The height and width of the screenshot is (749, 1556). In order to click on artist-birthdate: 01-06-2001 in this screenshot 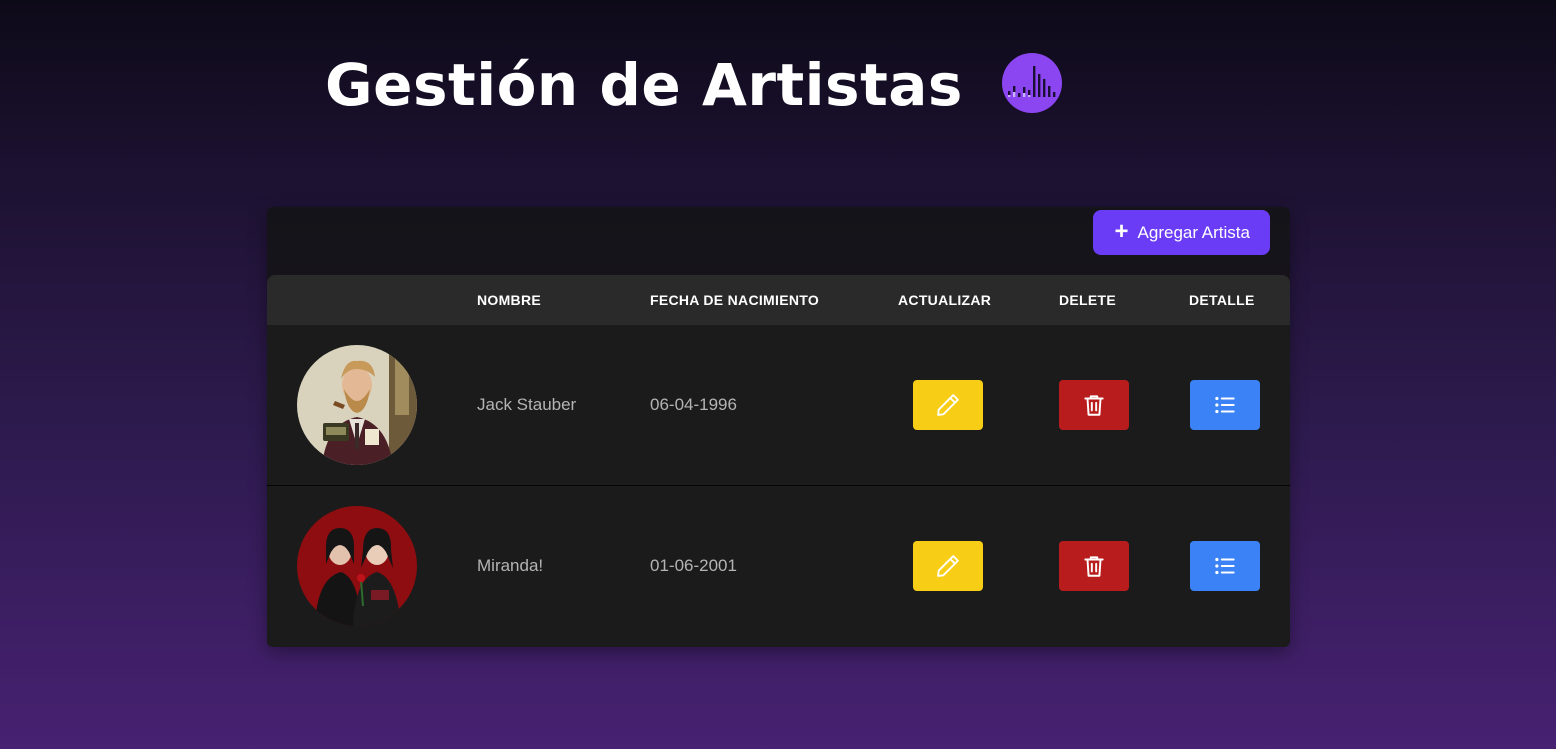, I will do `click(693, 565)`.